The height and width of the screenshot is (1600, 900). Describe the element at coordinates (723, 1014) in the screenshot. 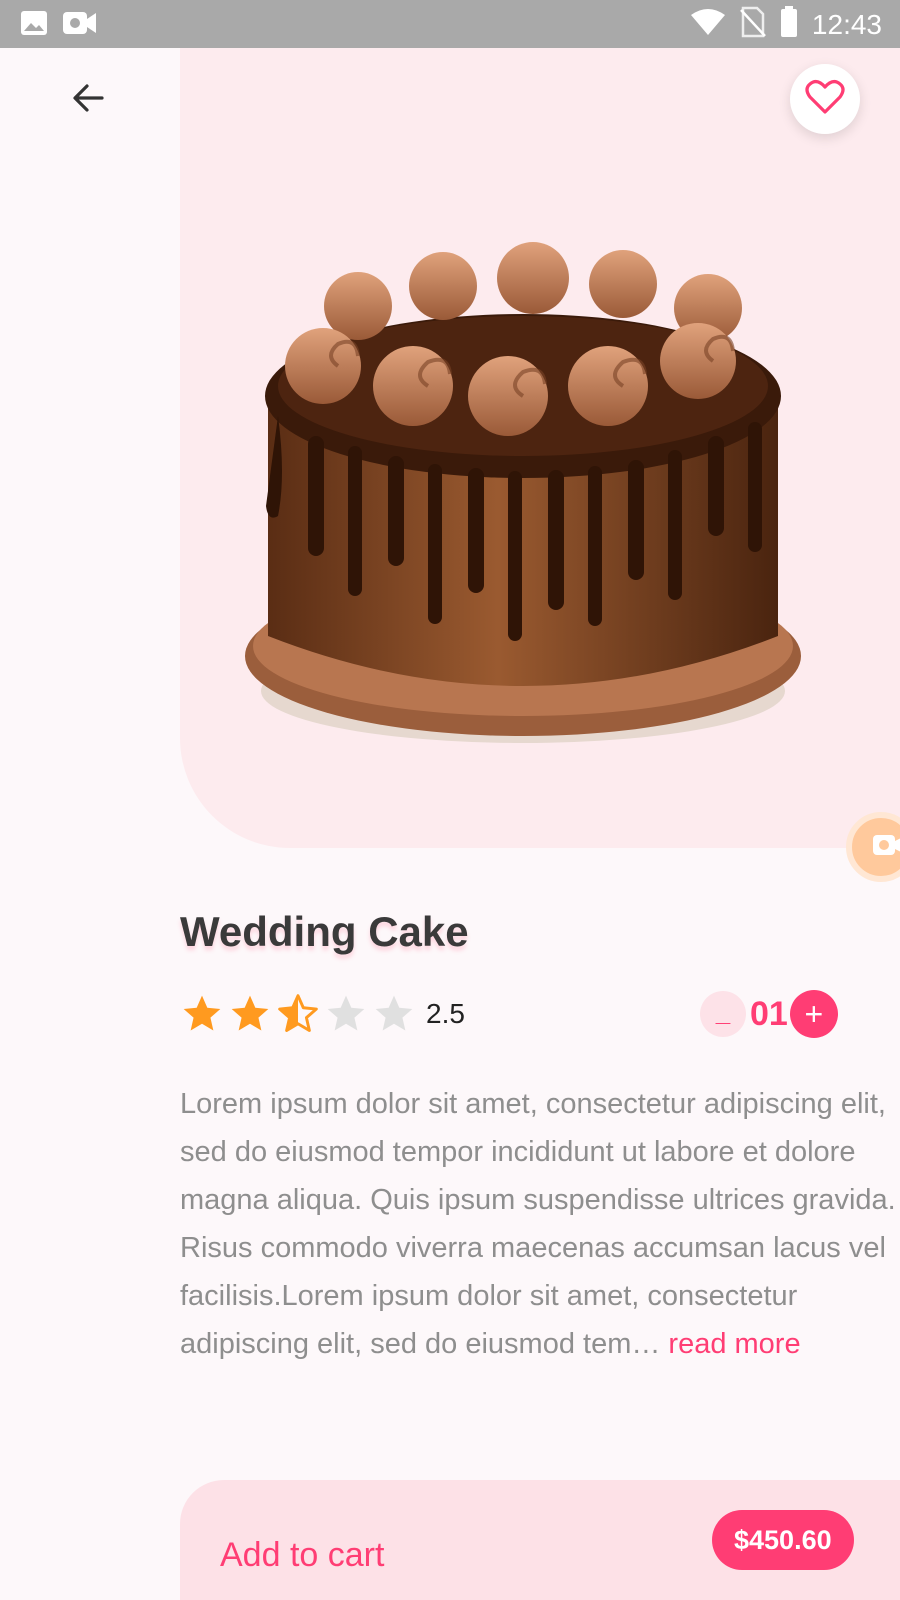

I see `decrease-quantity-button: _` at that location.